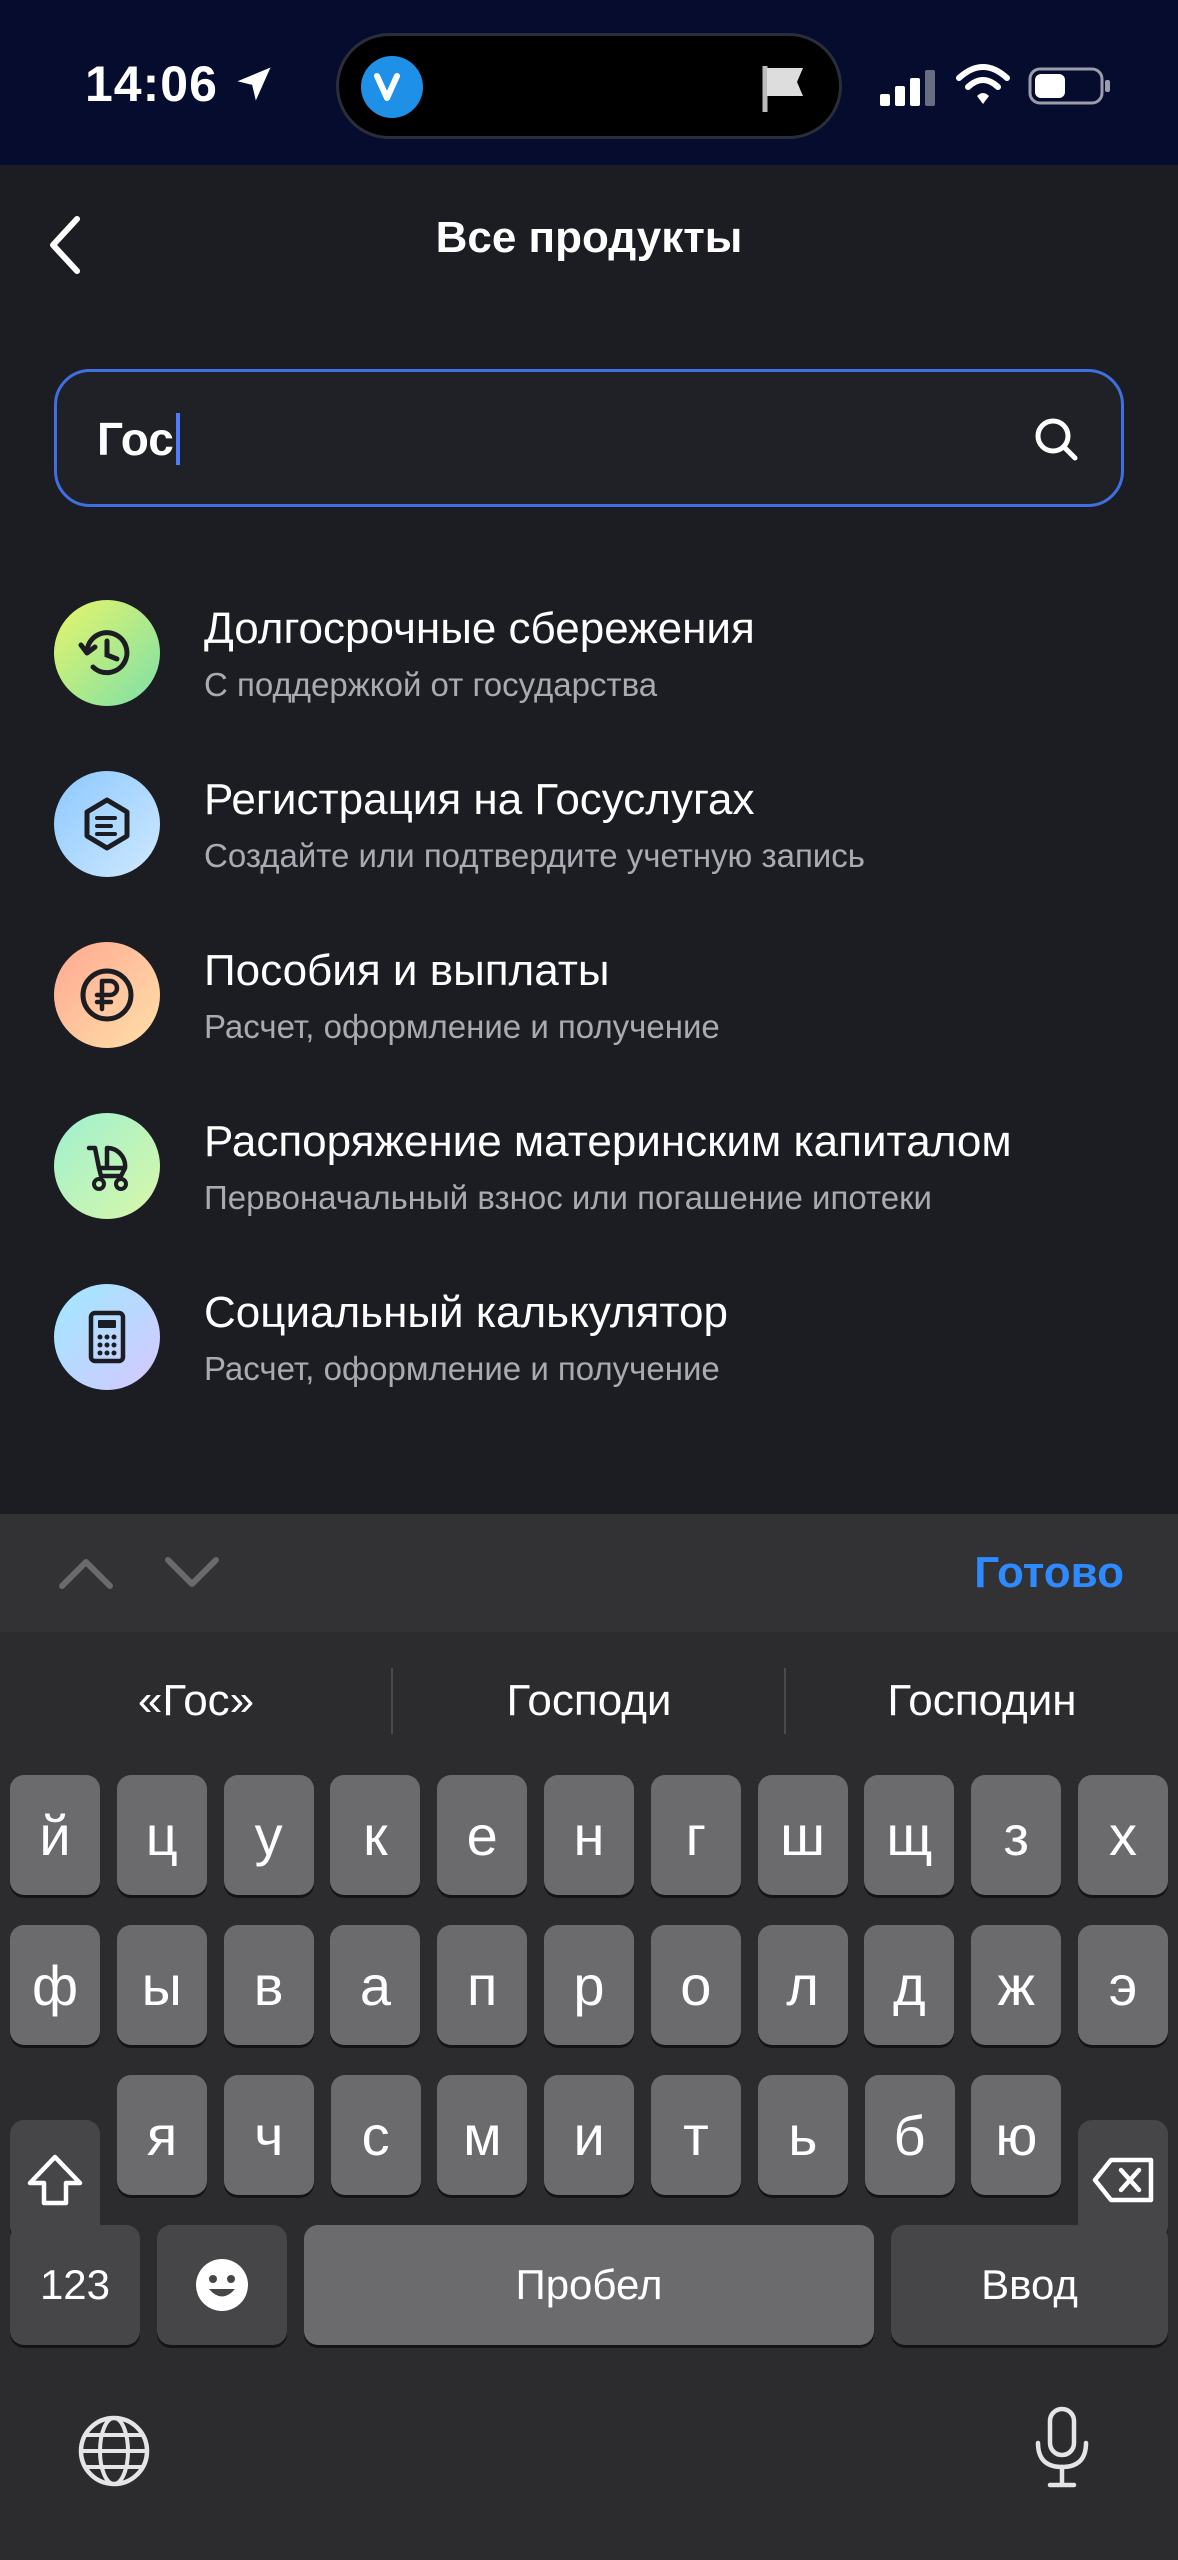 Image resolution: width=1178 pixels, height=2560 pixels. Describe the element at coordinates (909, 2135) in the screenshot. I see `key-б: б` at that location.